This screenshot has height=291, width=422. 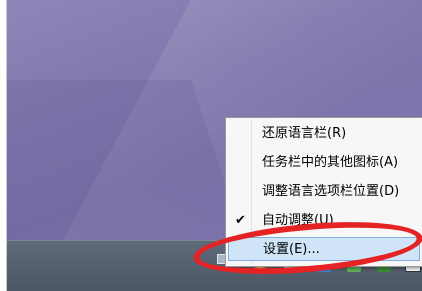 I want to click on checkmark-icon: ✔, so click(x=240, y=220).